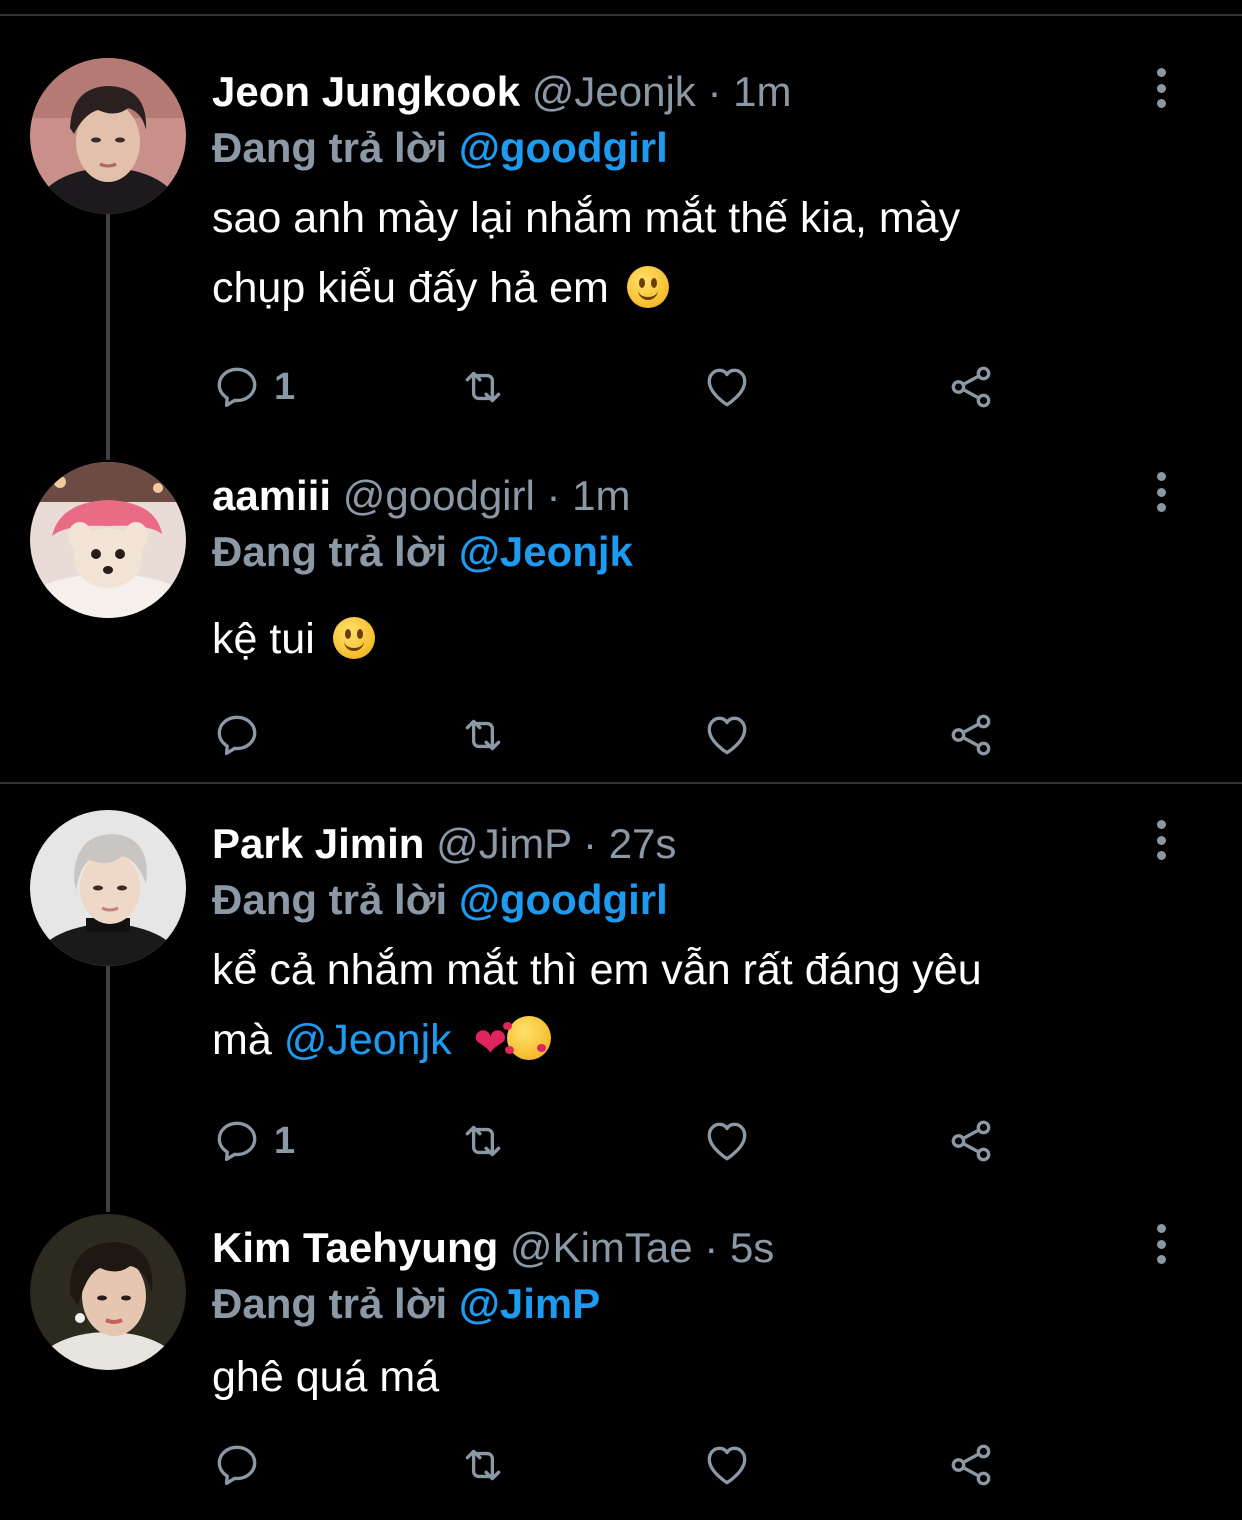  I want to click on username: @KimTae, so click(601, 1247).